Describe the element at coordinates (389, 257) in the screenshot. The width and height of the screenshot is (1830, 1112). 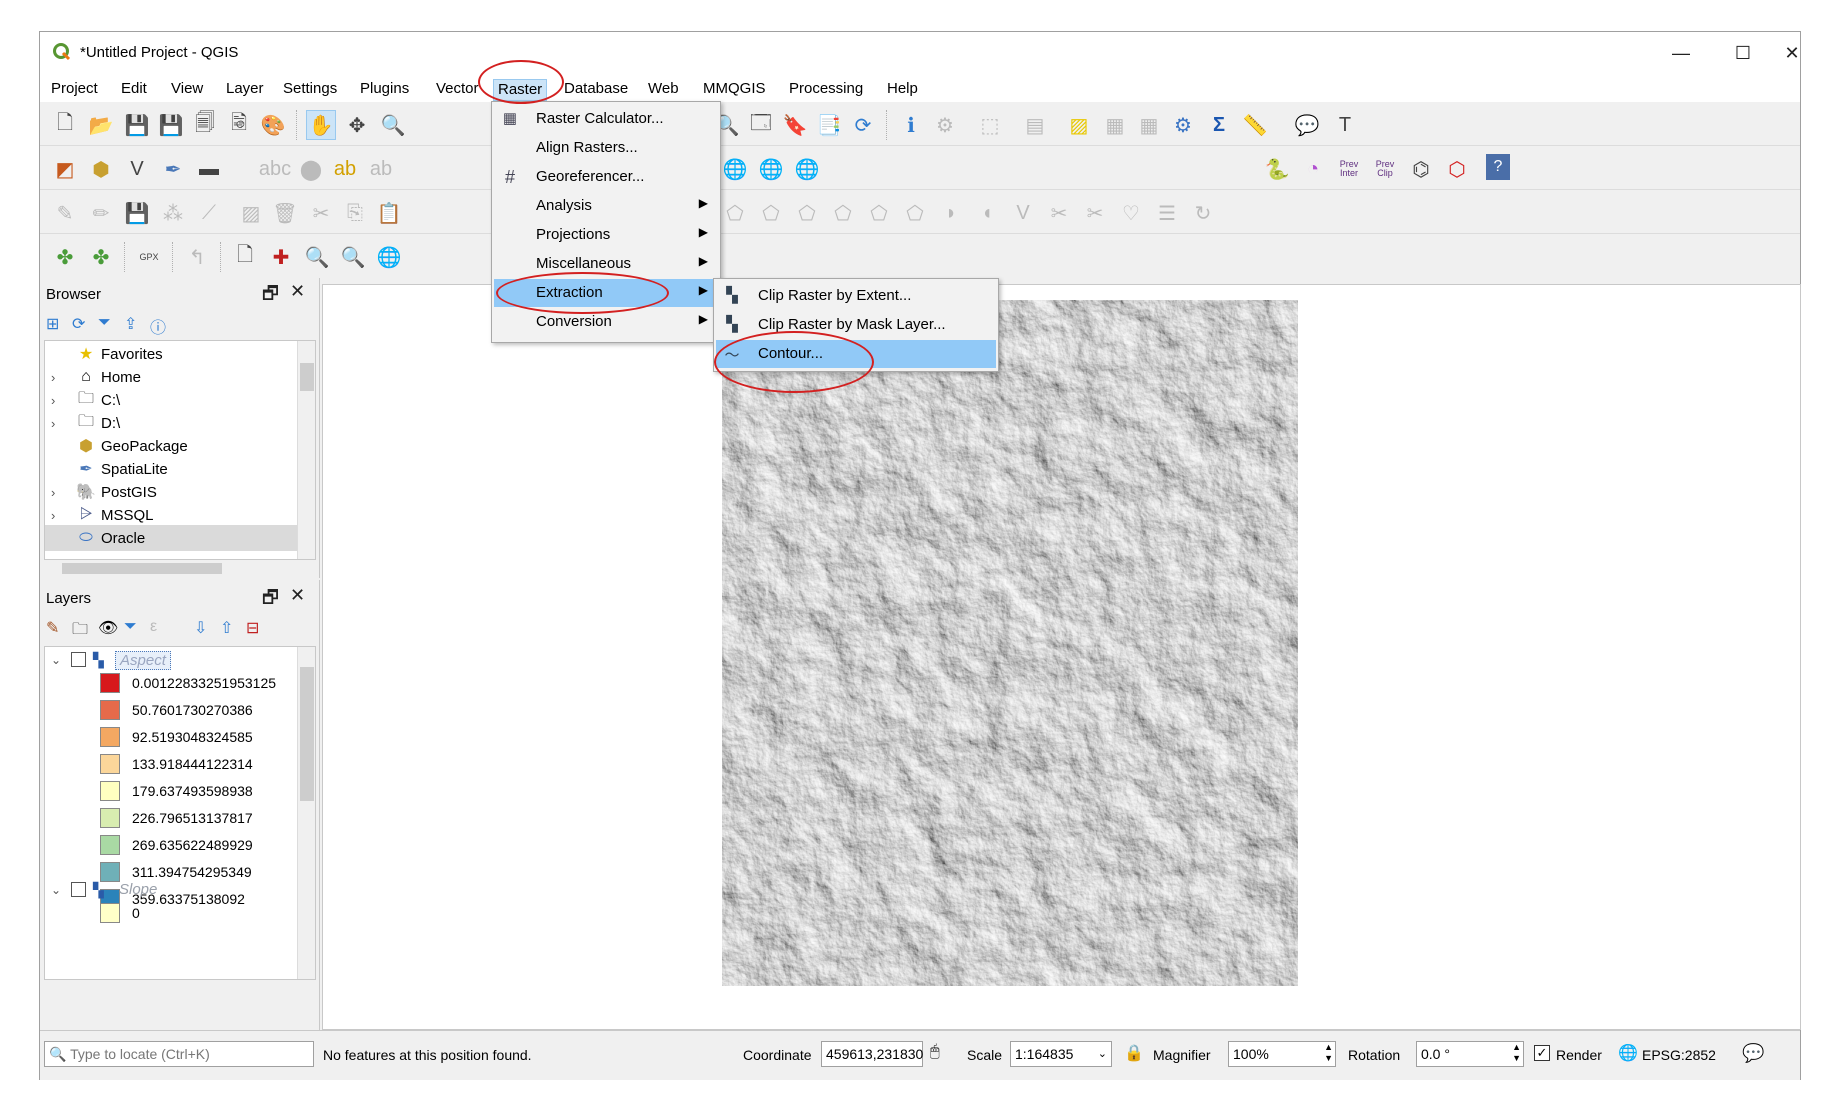
I see `globe-icon: 🌐` at that location.